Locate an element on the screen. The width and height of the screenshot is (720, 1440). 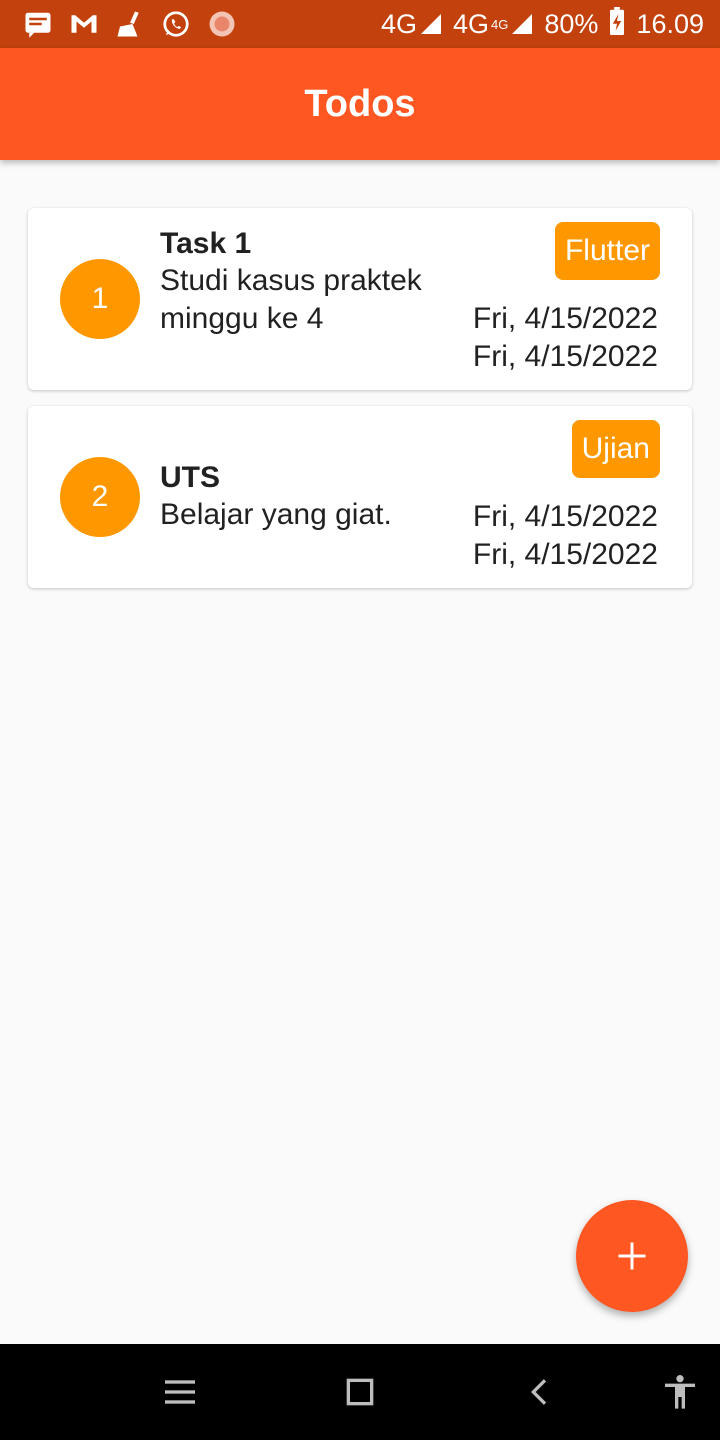
accessibility-button is located at coordinates (680, 1392).